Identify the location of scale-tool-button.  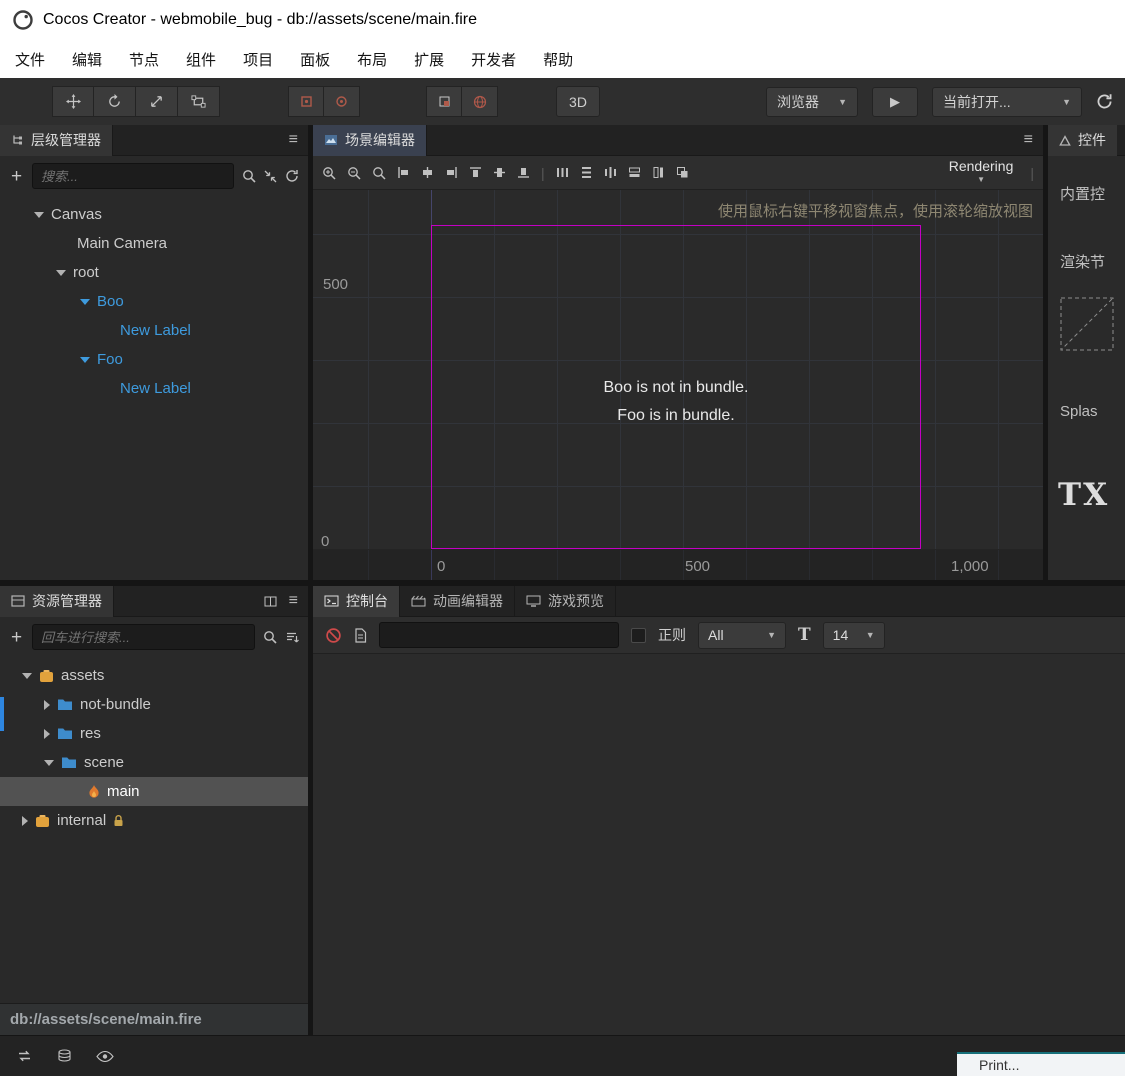
(157, 101).